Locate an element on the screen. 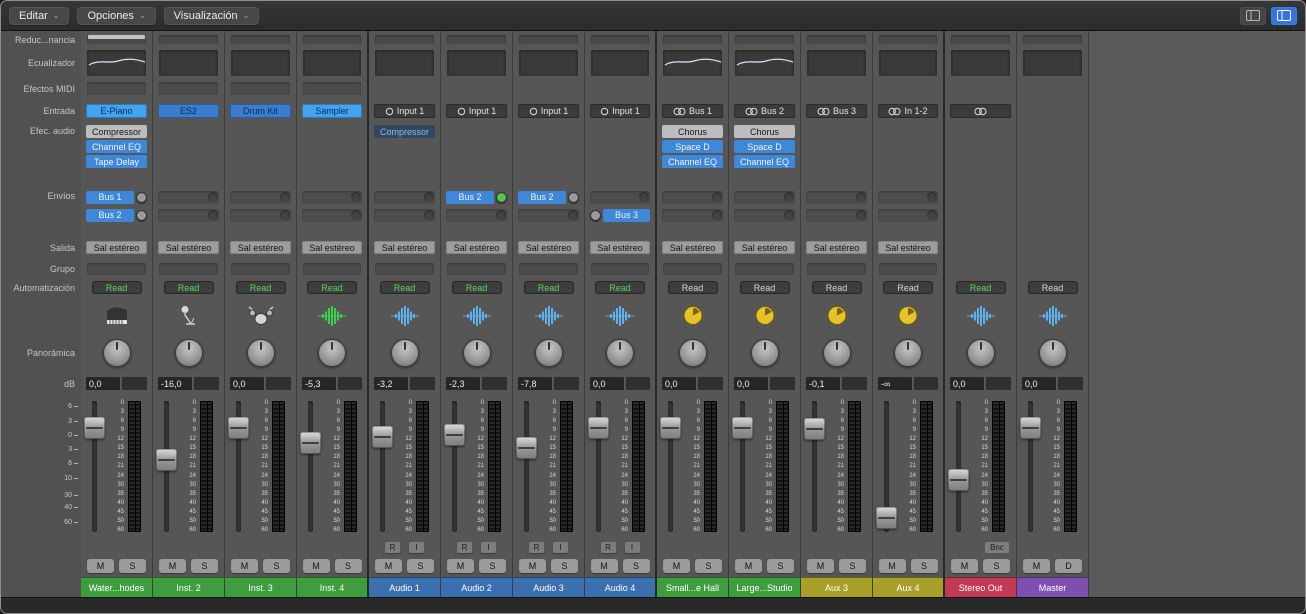  channel-name: Inst. 3 is located at coordinates (260, 587).